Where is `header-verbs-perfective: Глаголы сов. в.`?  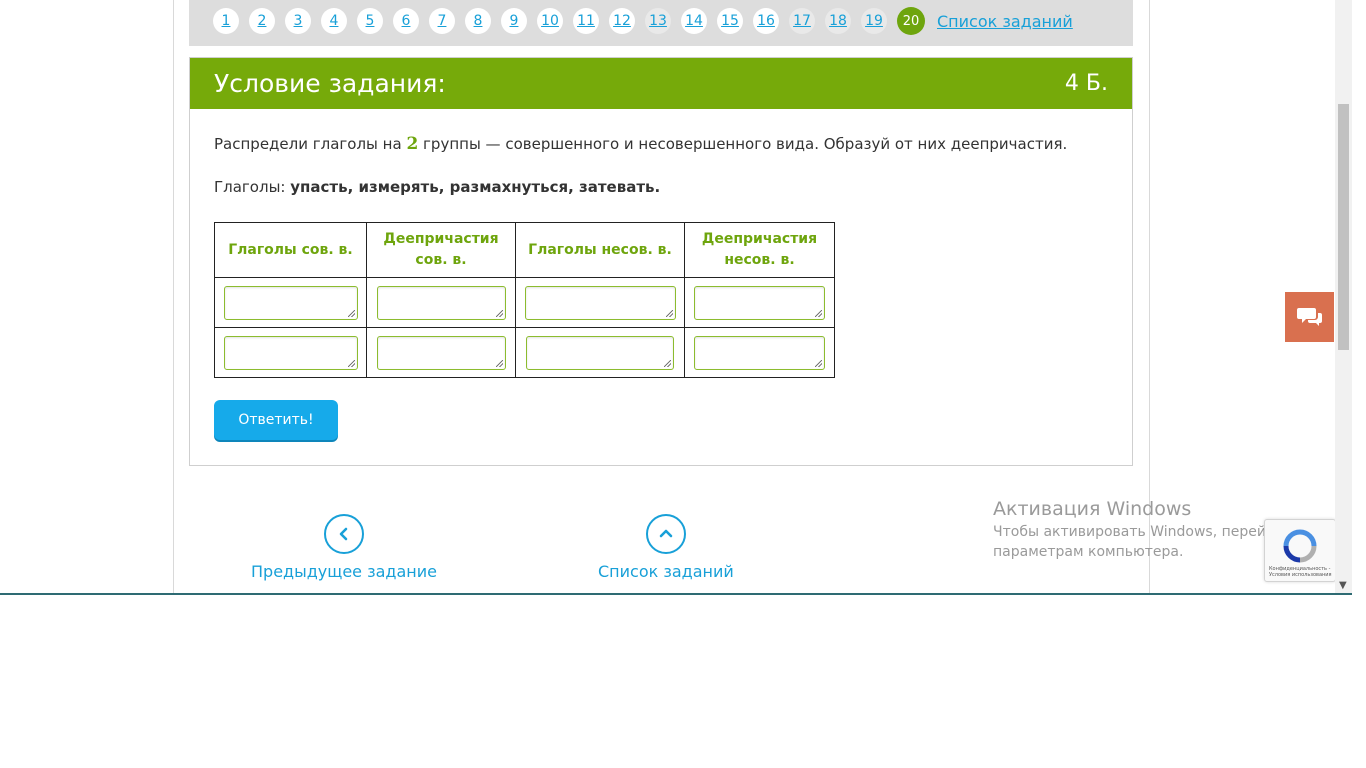 header-verbs-perfective: Глаголы сов. в. is located at coordinates (290, 250).